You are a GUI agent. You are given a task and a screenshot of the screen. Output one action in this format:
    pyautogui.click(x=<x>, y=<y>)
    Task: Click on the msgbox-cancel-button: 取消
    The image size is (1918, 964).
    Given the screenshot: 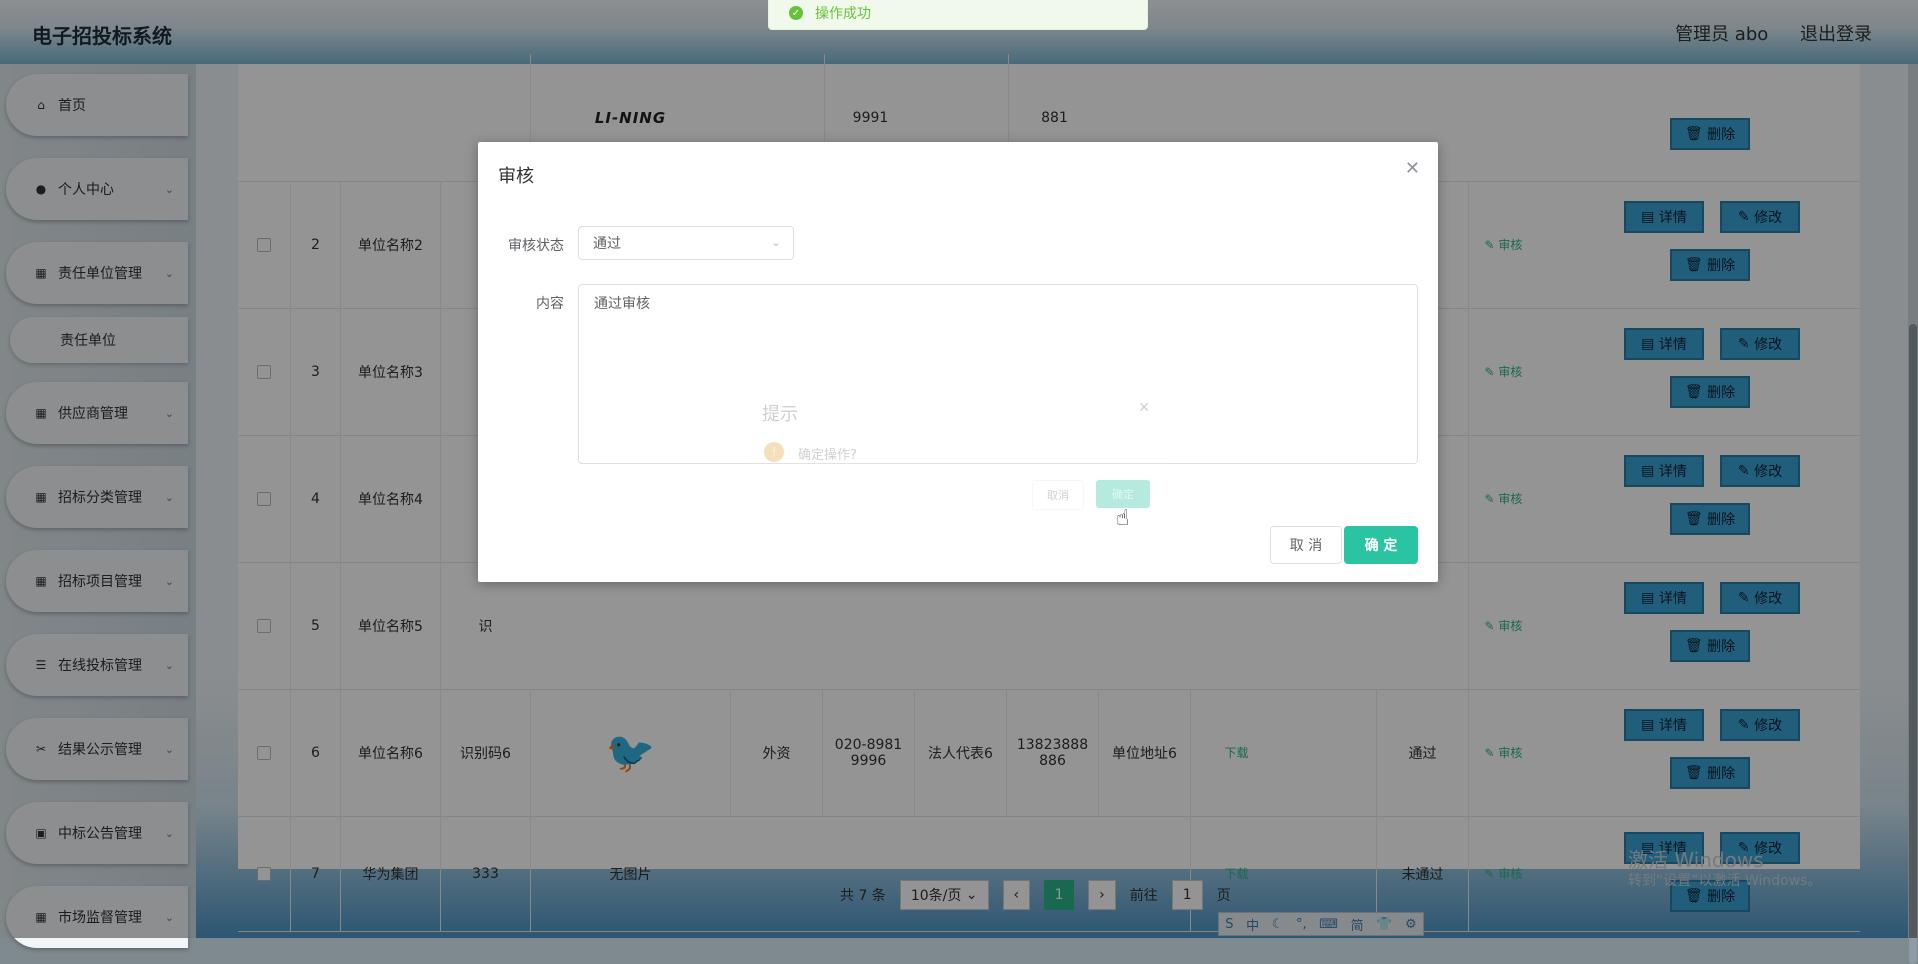 What is the action you would take?
    pyautogui.click(x=1058, y=495)
    